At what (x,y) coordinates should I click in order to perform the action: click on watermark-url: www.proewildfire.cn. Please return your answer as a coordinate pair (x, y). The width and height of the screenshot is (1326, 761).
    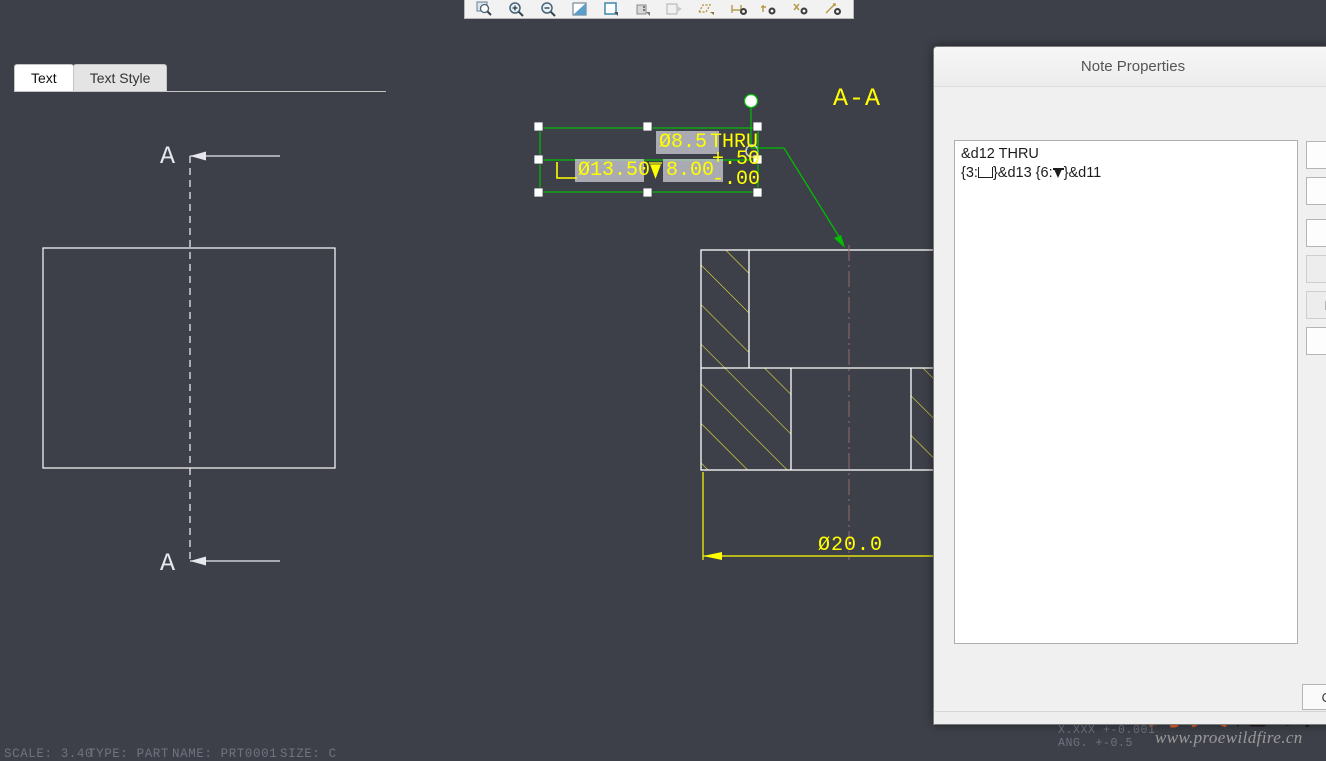
    Looking at the image, I should click on (1229, 737).